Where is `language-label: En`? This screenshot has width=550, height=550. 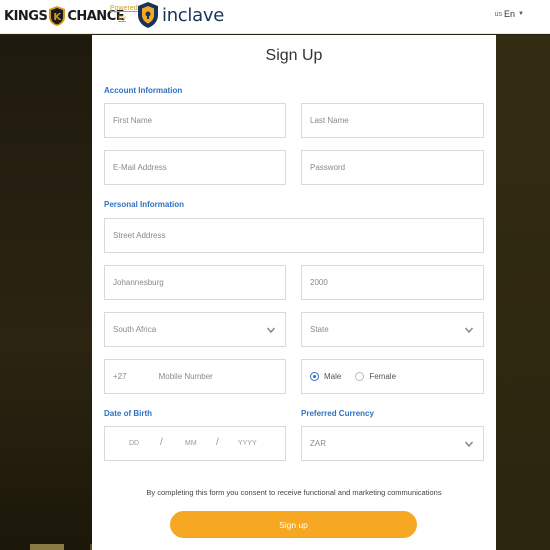
language-label: En is located at coordinates (510, 14).